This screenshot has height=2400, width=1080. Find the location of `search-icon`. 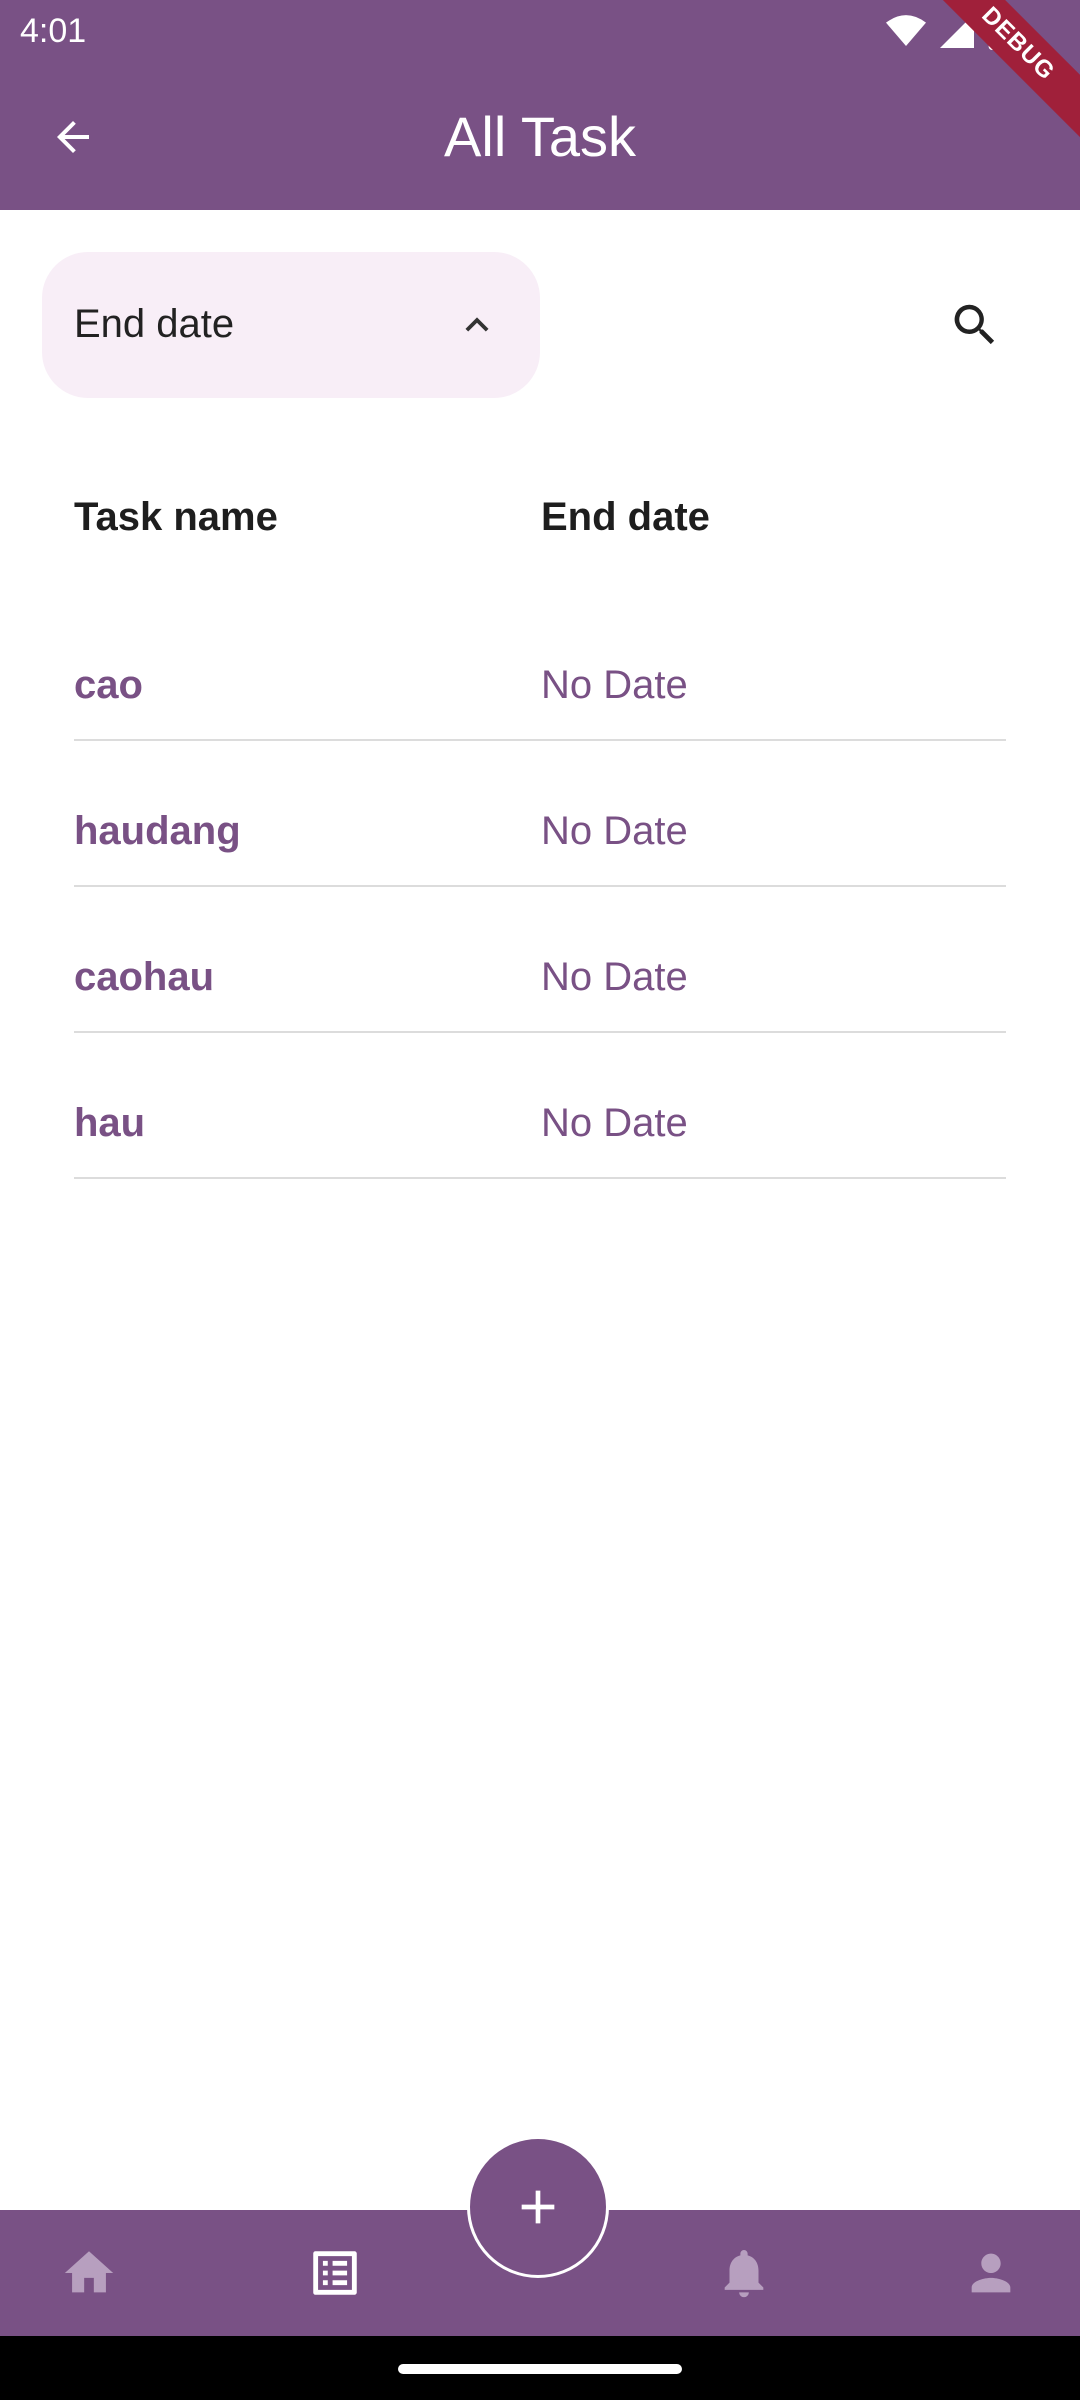

search-icon is located at coordinates (974, 324).